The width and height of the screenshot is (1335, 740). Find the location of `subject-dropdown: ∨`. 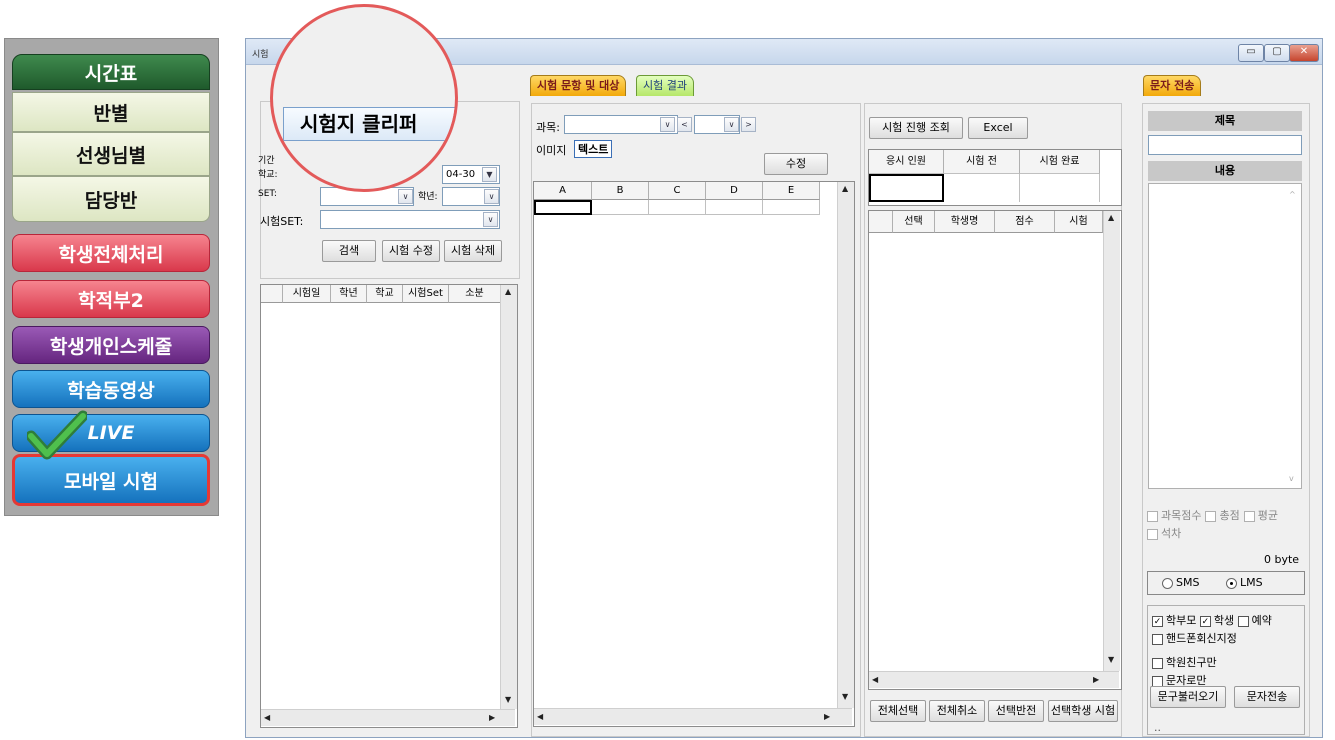

subject-dropdown: ∨ is located at coordinates (667, 124).